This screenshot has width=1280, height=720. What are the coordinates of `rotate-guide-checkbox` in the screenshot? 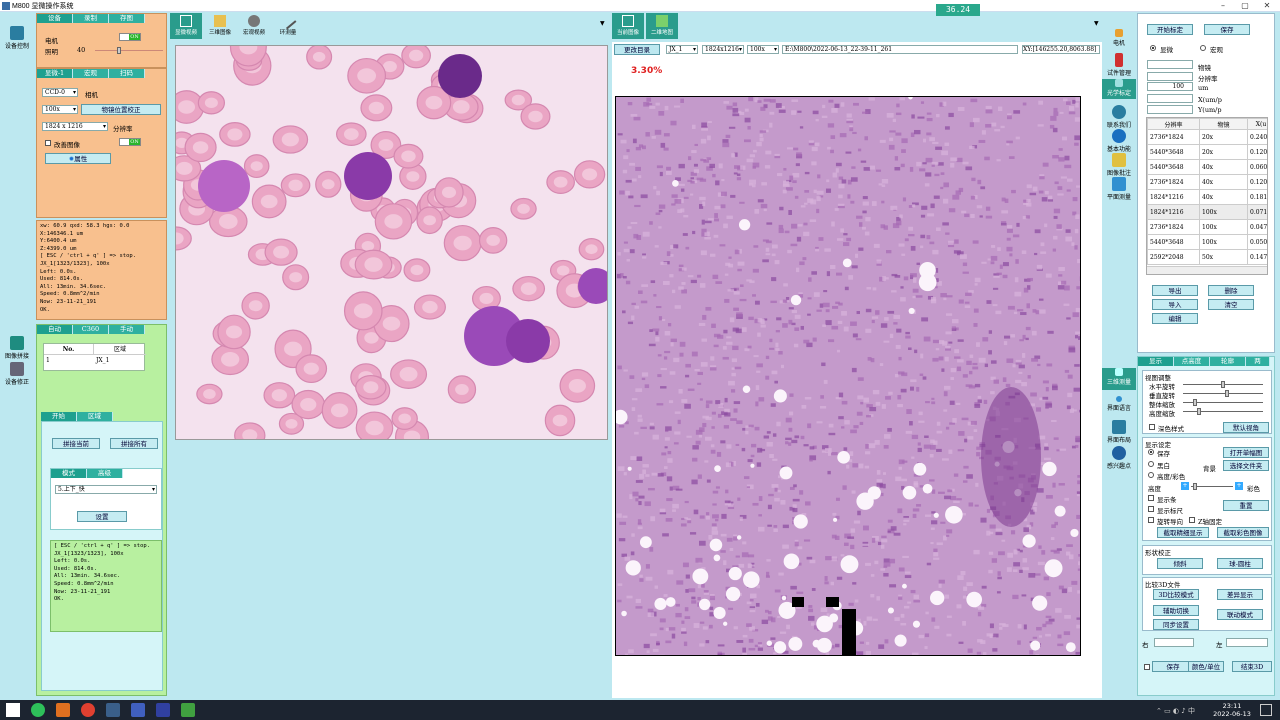 It's located at (1151, 520).